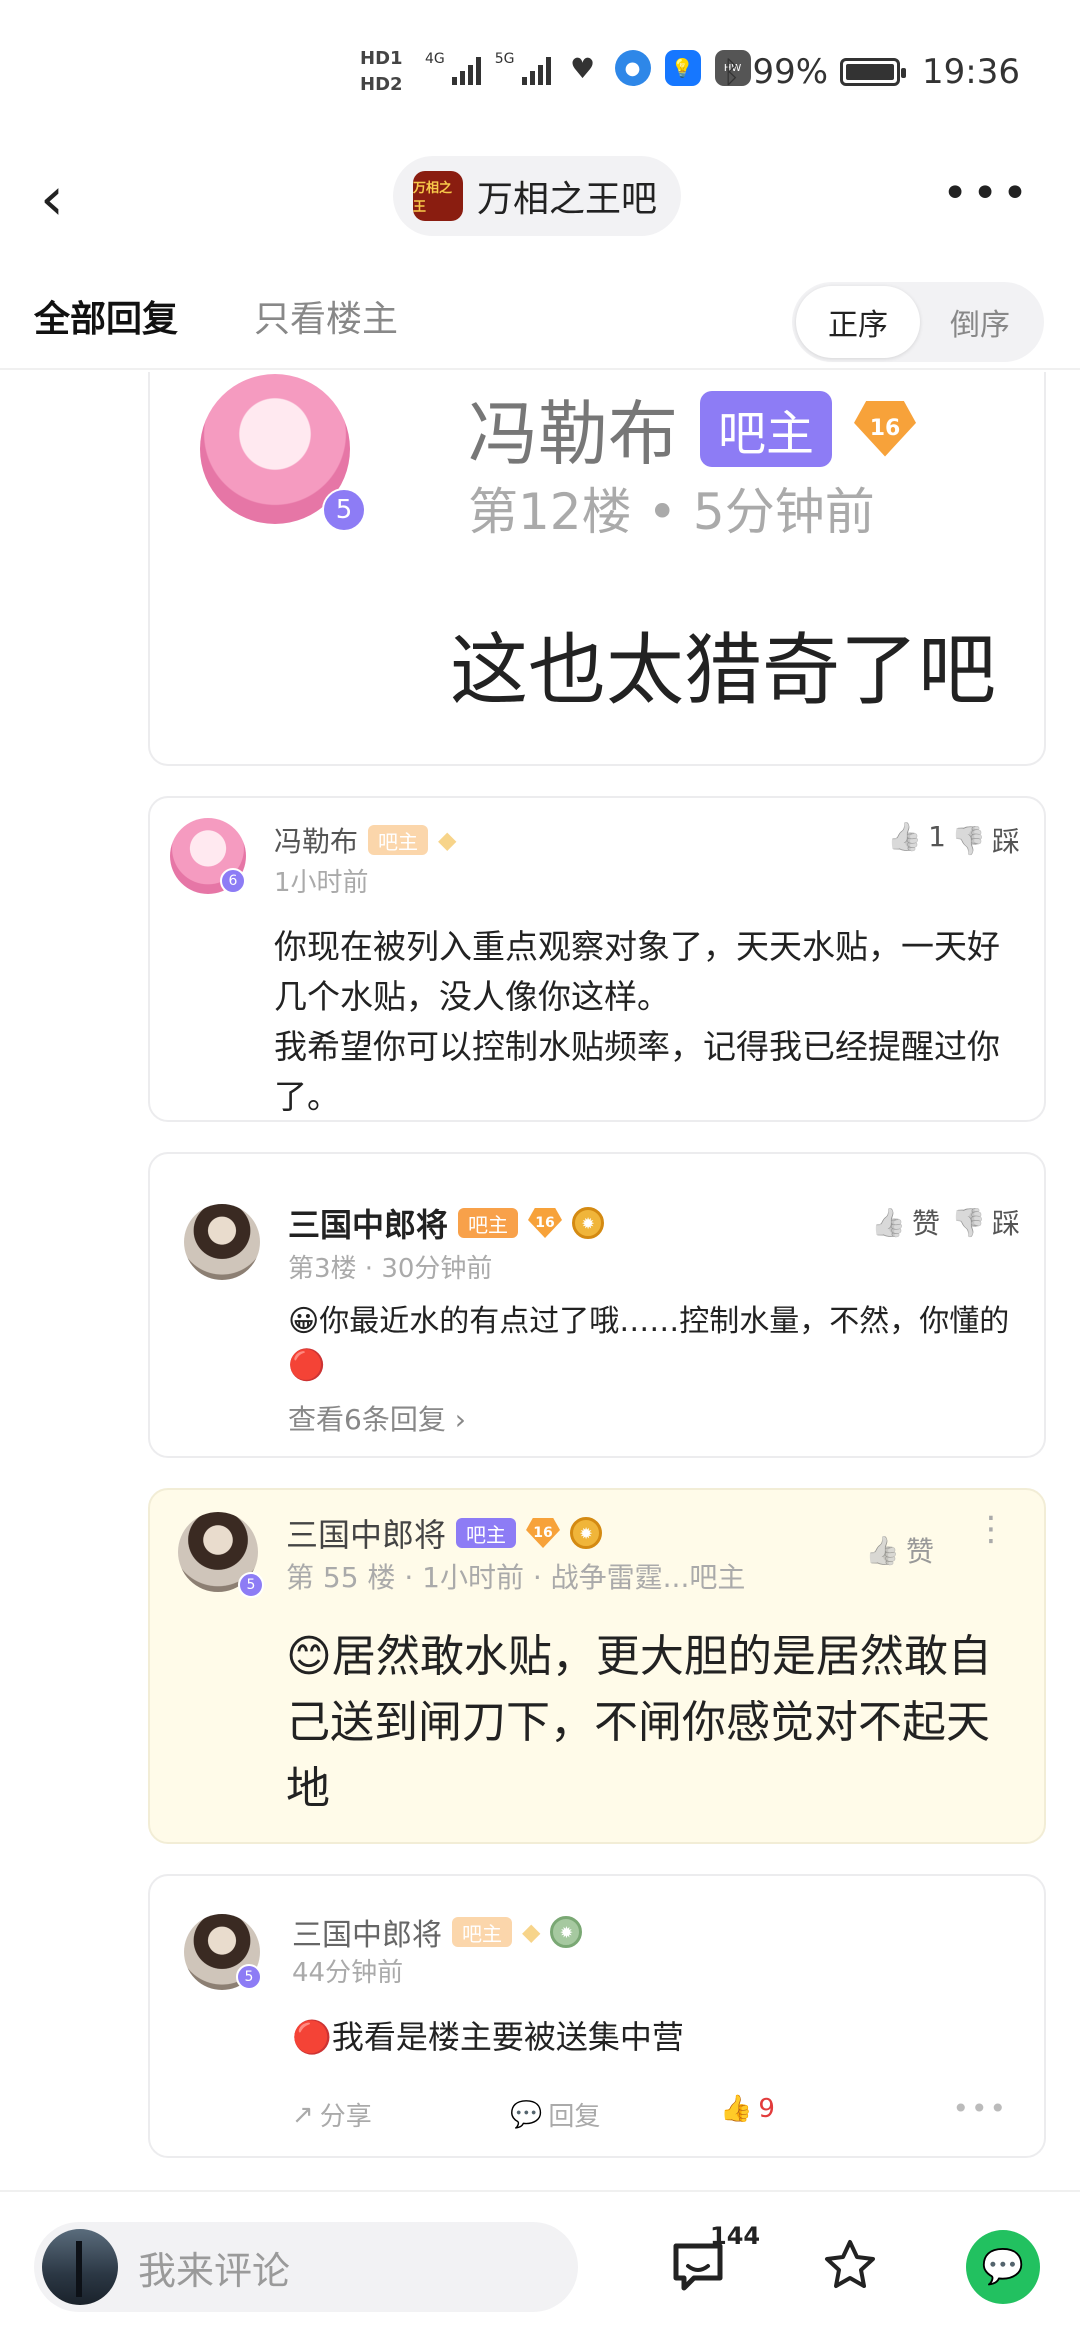 Image resolution: width=1080 pixels, height=2340 pixels. What do you see at coordinates (214, 2270) in the screenshot?
I see `comment-placeholder: 我来评论` at bounding box center [214, 2270].